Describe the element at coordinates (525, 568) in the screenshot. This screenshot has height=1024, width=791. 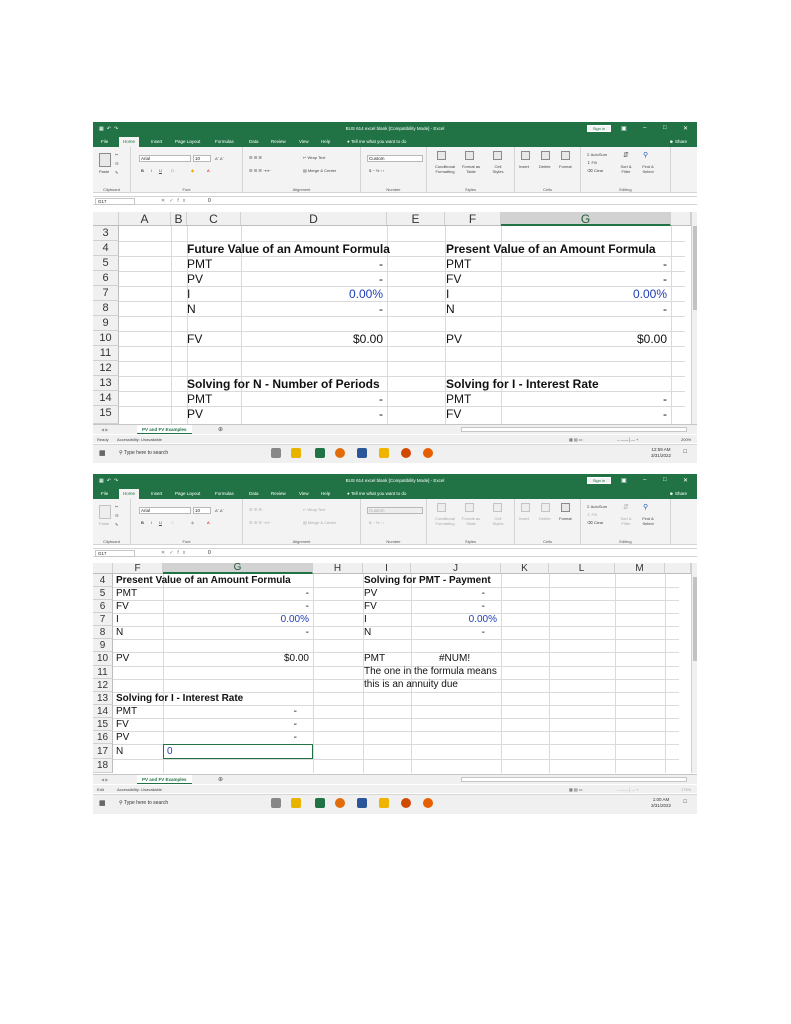
I see `column-header-k: K` at that location.